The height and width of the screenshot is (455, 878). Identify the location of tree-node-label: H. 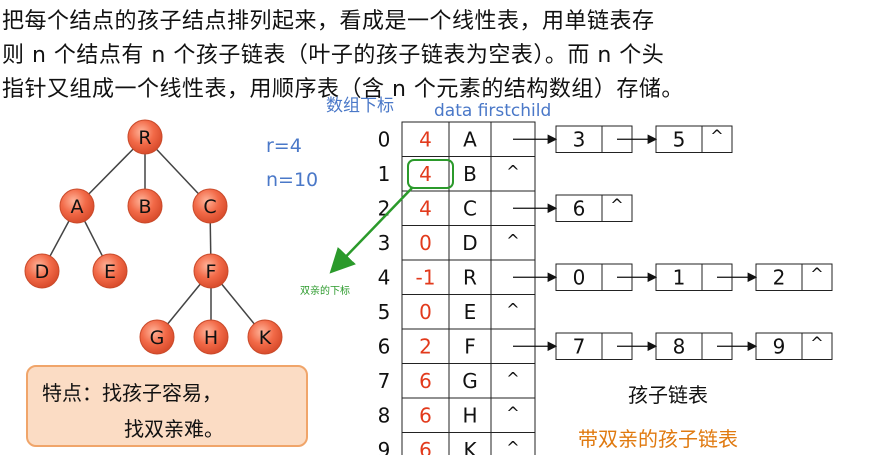
(211, 338).